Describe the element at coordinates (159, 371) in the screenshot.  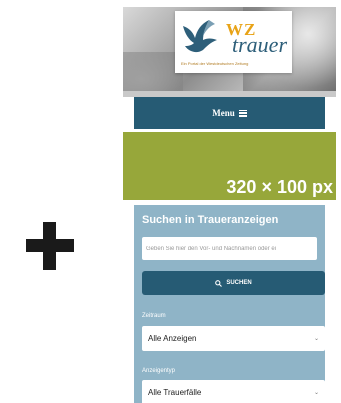
I see `anzeigentyp-label: Anzeigentyp` at that location.